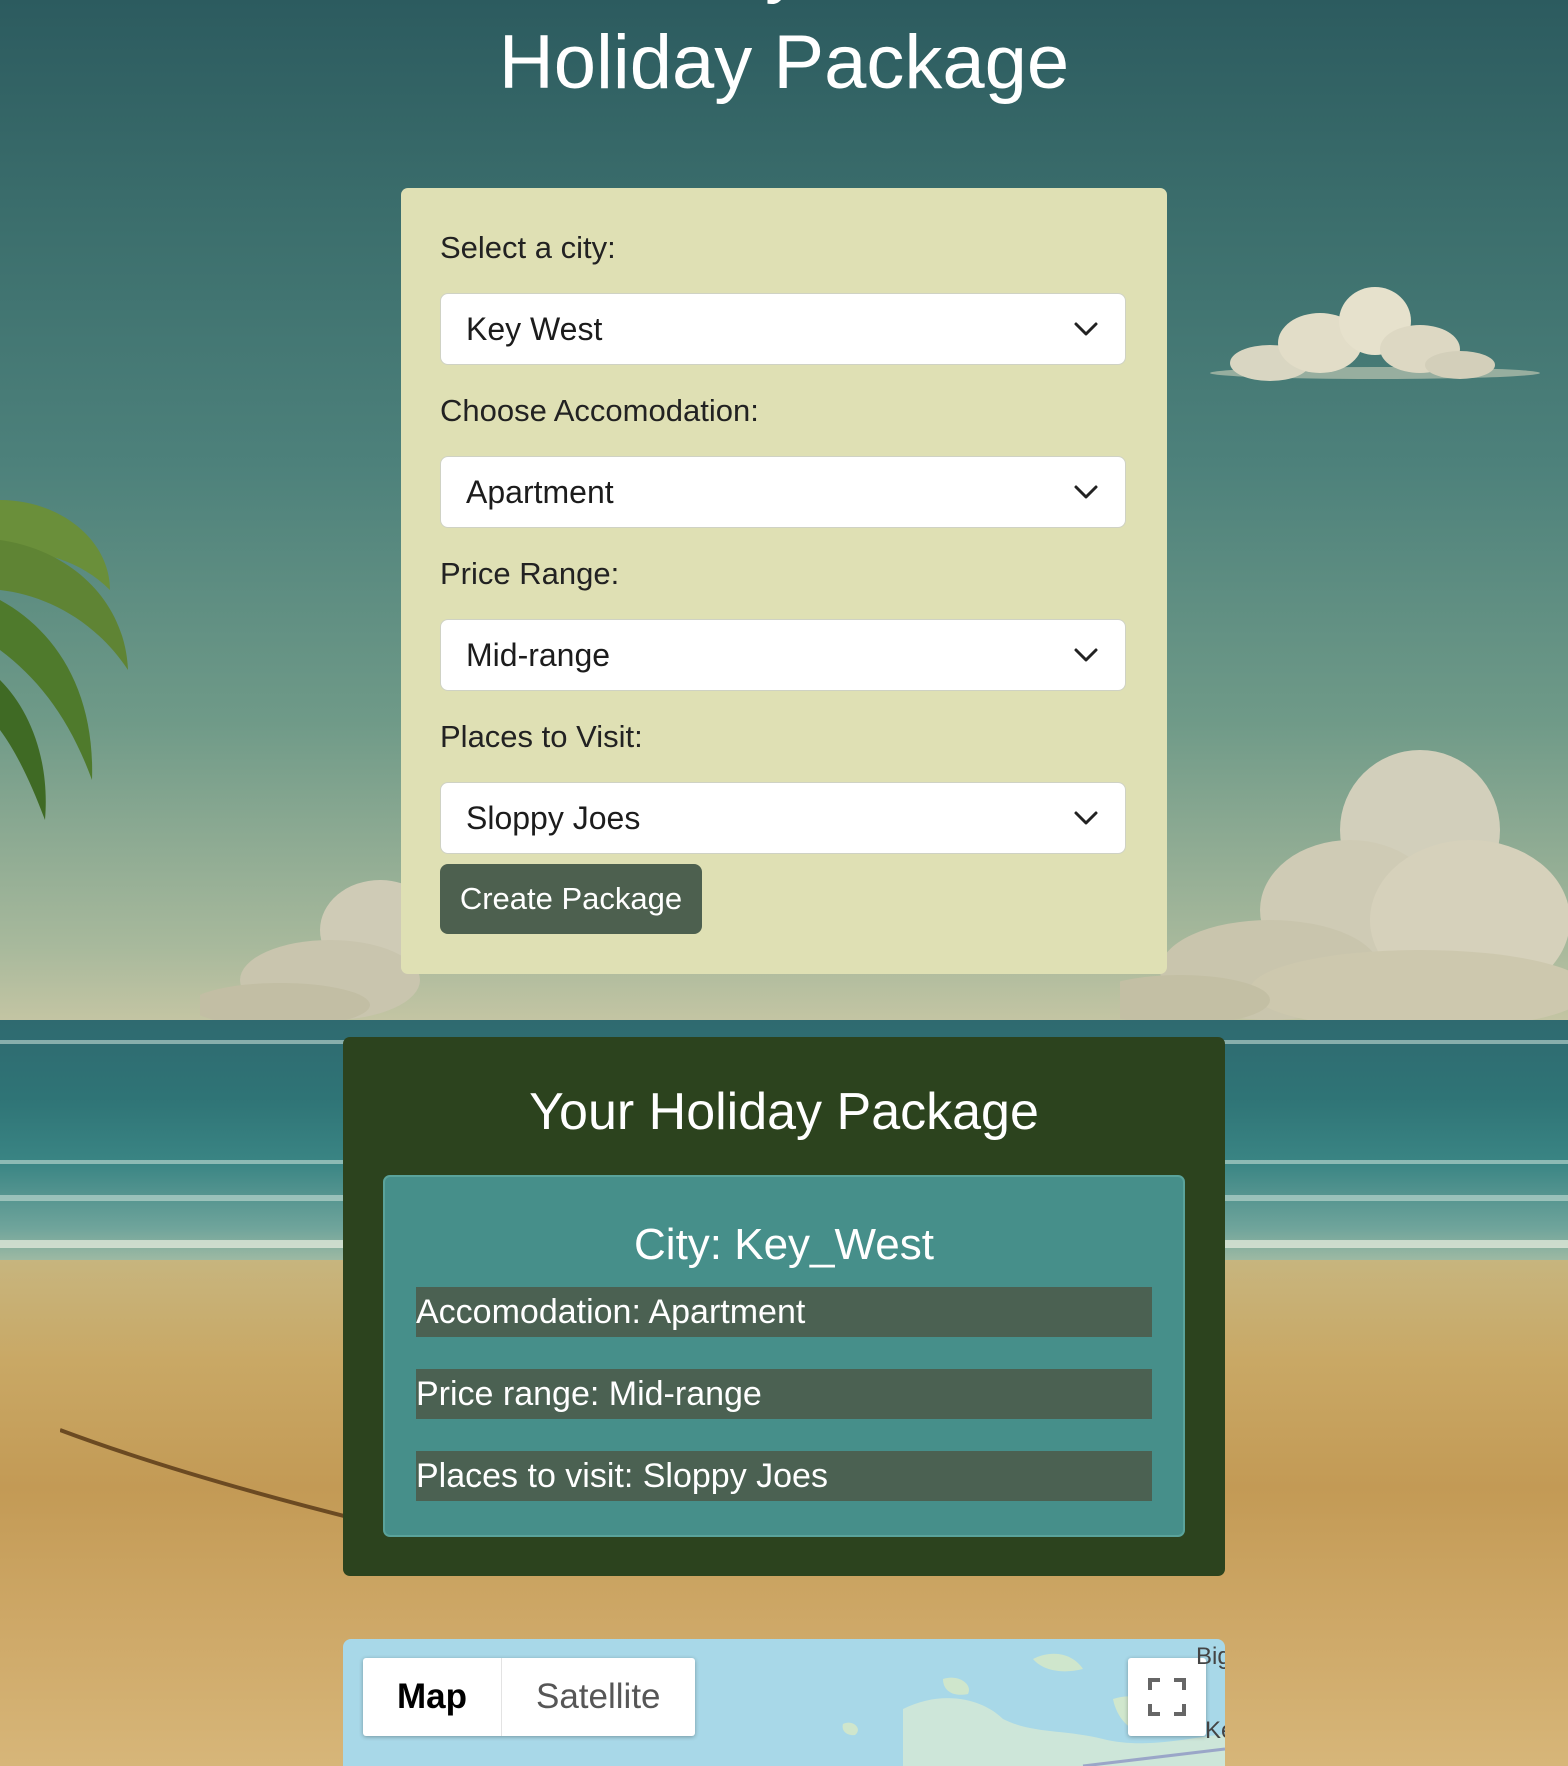 The height and width of the screenshot is (1766, 1568). What do you see at coordinates (784, 1112) in the screenshot?
I see `result-title: Your Holiday Package` at bounding box center [784, 1112].